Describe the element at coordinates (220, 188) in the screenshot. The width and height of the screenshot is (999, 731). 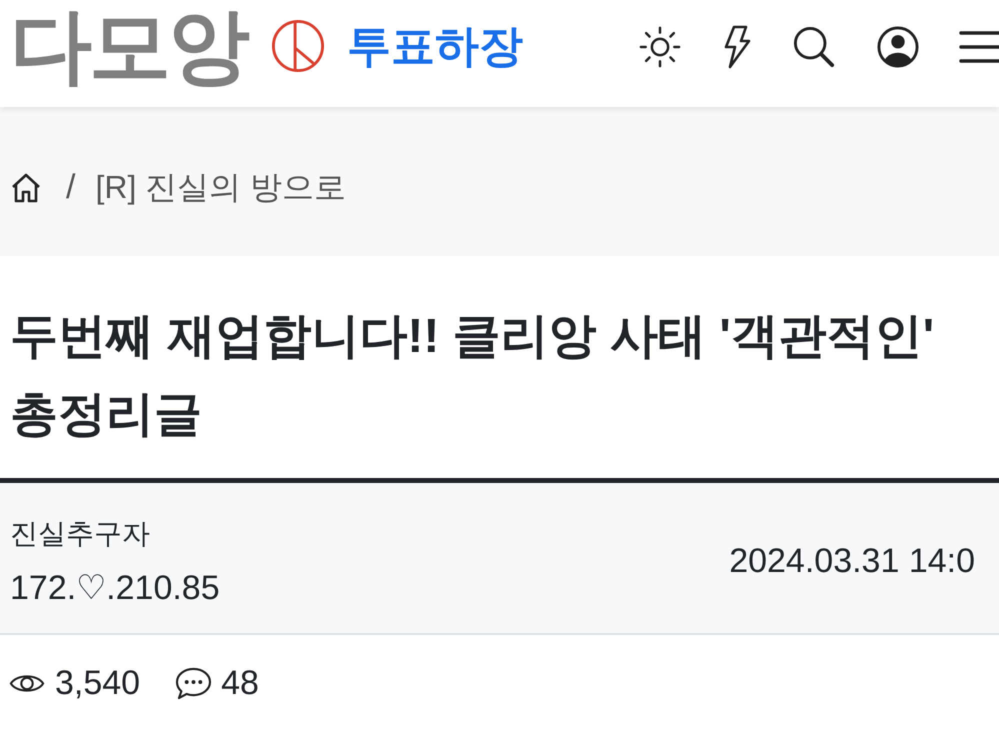
I see `board-link: [R] 진실의 방으로` at that location.